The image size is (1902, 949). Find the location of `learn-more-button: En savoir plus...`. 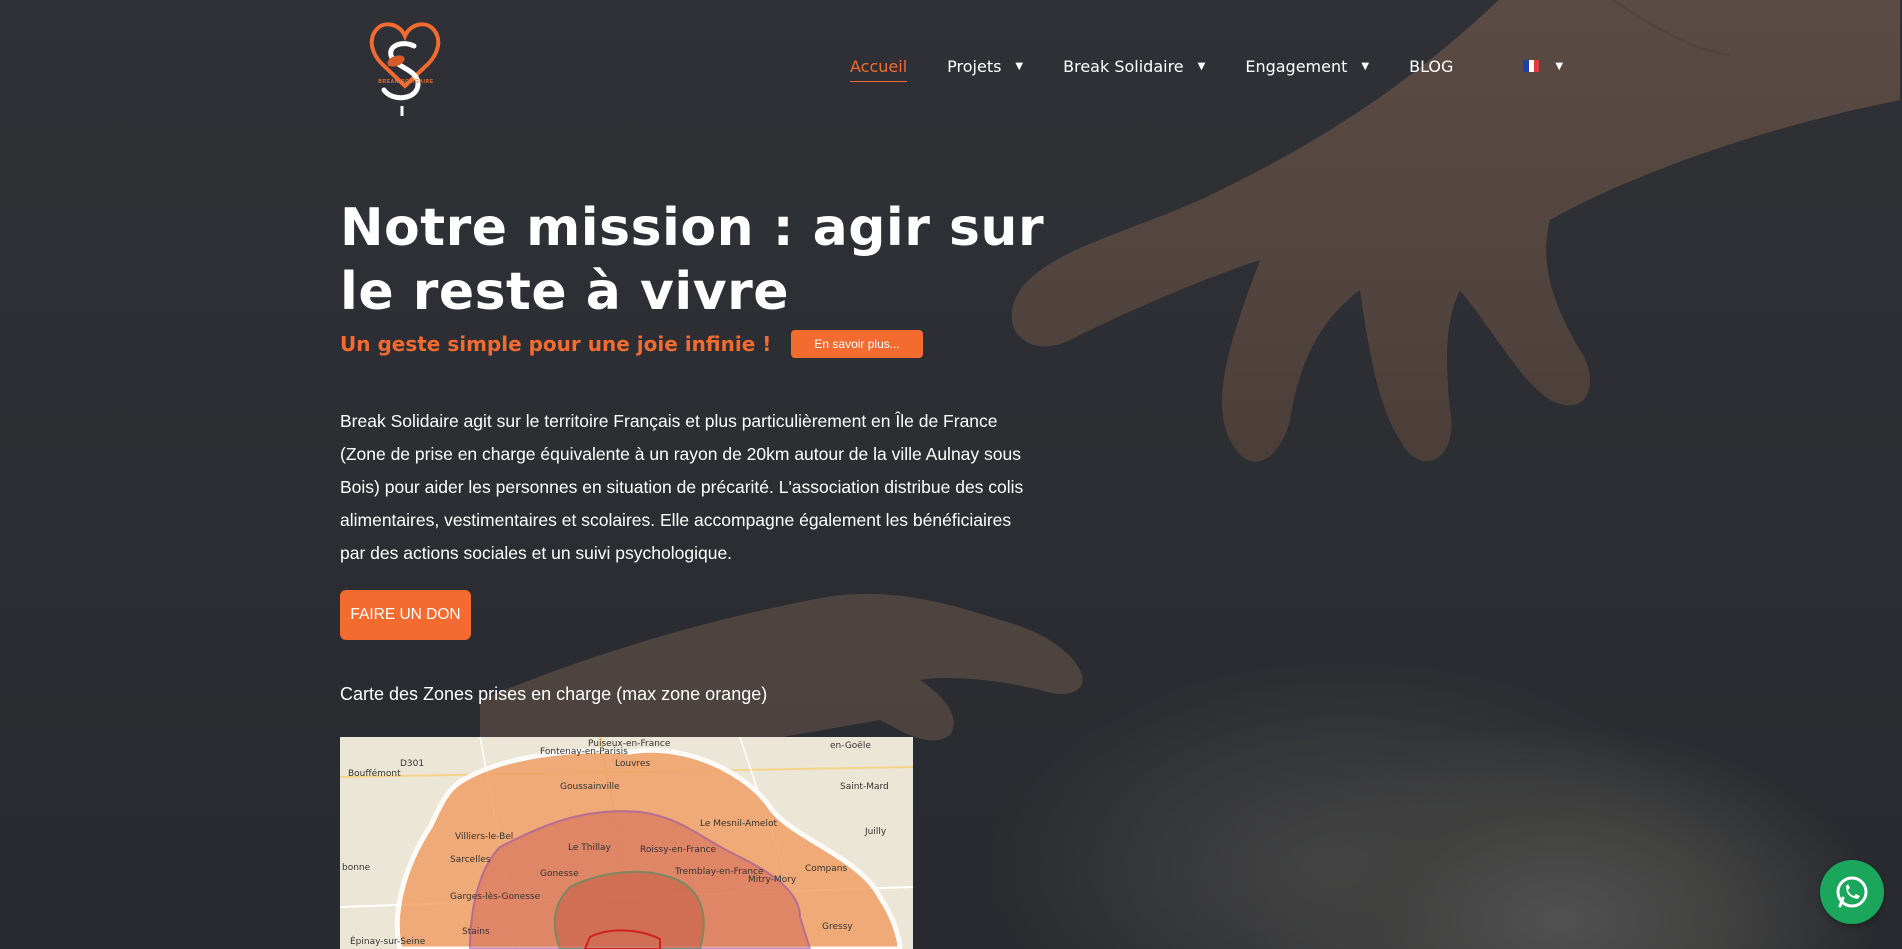

learn-more-button: En savoir plus... is located at coordinates (857, 344).